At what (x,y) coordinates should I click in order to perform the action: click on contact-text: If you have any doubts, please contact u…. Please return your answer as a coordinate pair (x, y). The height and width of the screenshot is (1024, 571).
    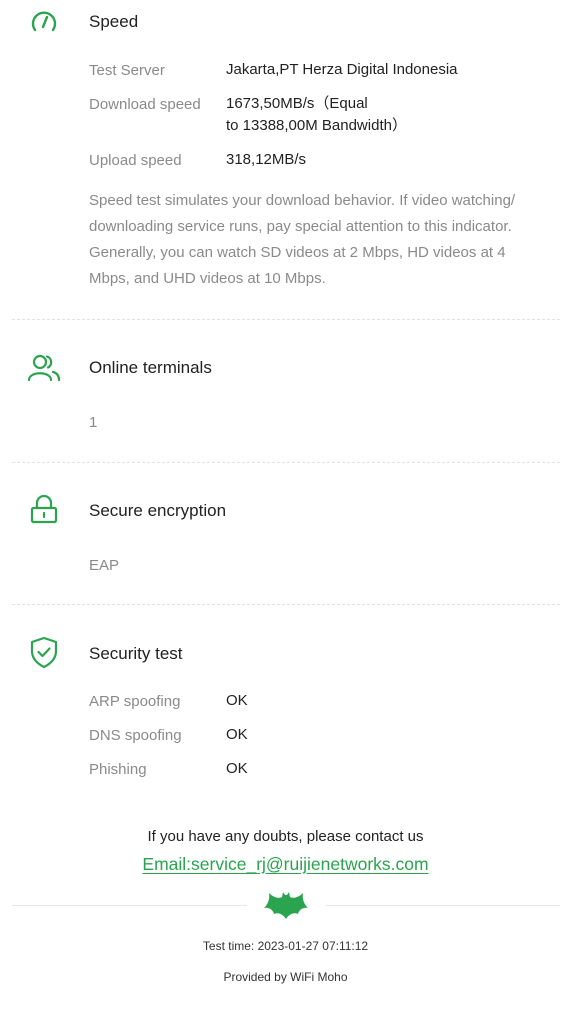
    Looking at the image, I should click on (285, 836).